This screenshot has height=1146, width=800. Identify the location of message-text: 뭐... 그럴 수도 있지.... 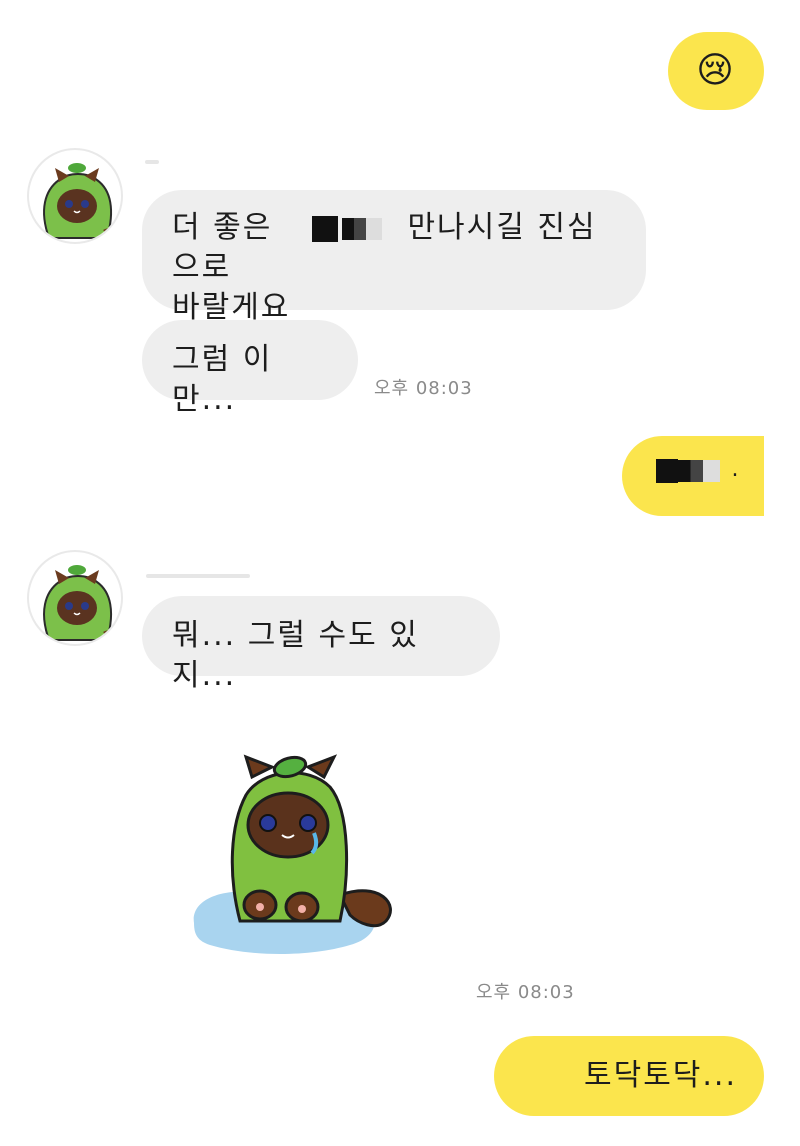
(295, 655).